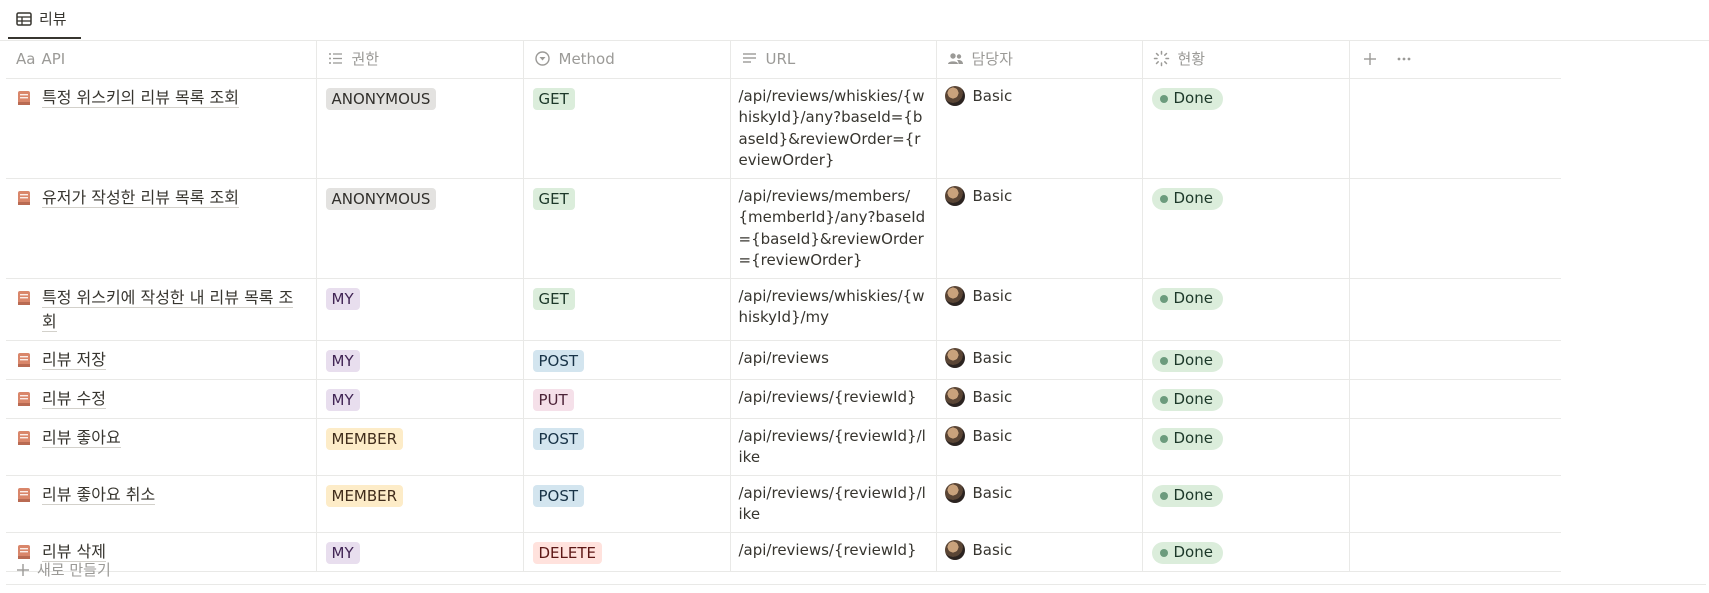  I want to click on column-header-api: Aa API, so click(161, 59).